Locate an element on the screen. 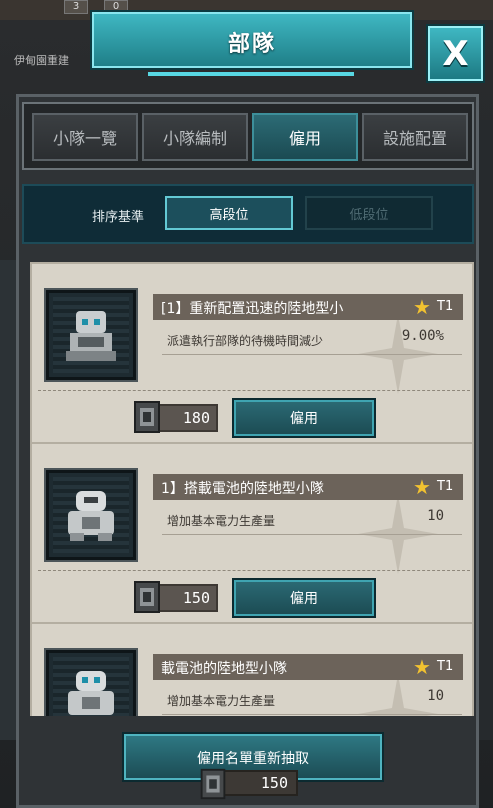 Image resolution: width=493 pixels, height=808 pixels. sort-low-rank-button: 低段位 is located at coordinates (369, 213).